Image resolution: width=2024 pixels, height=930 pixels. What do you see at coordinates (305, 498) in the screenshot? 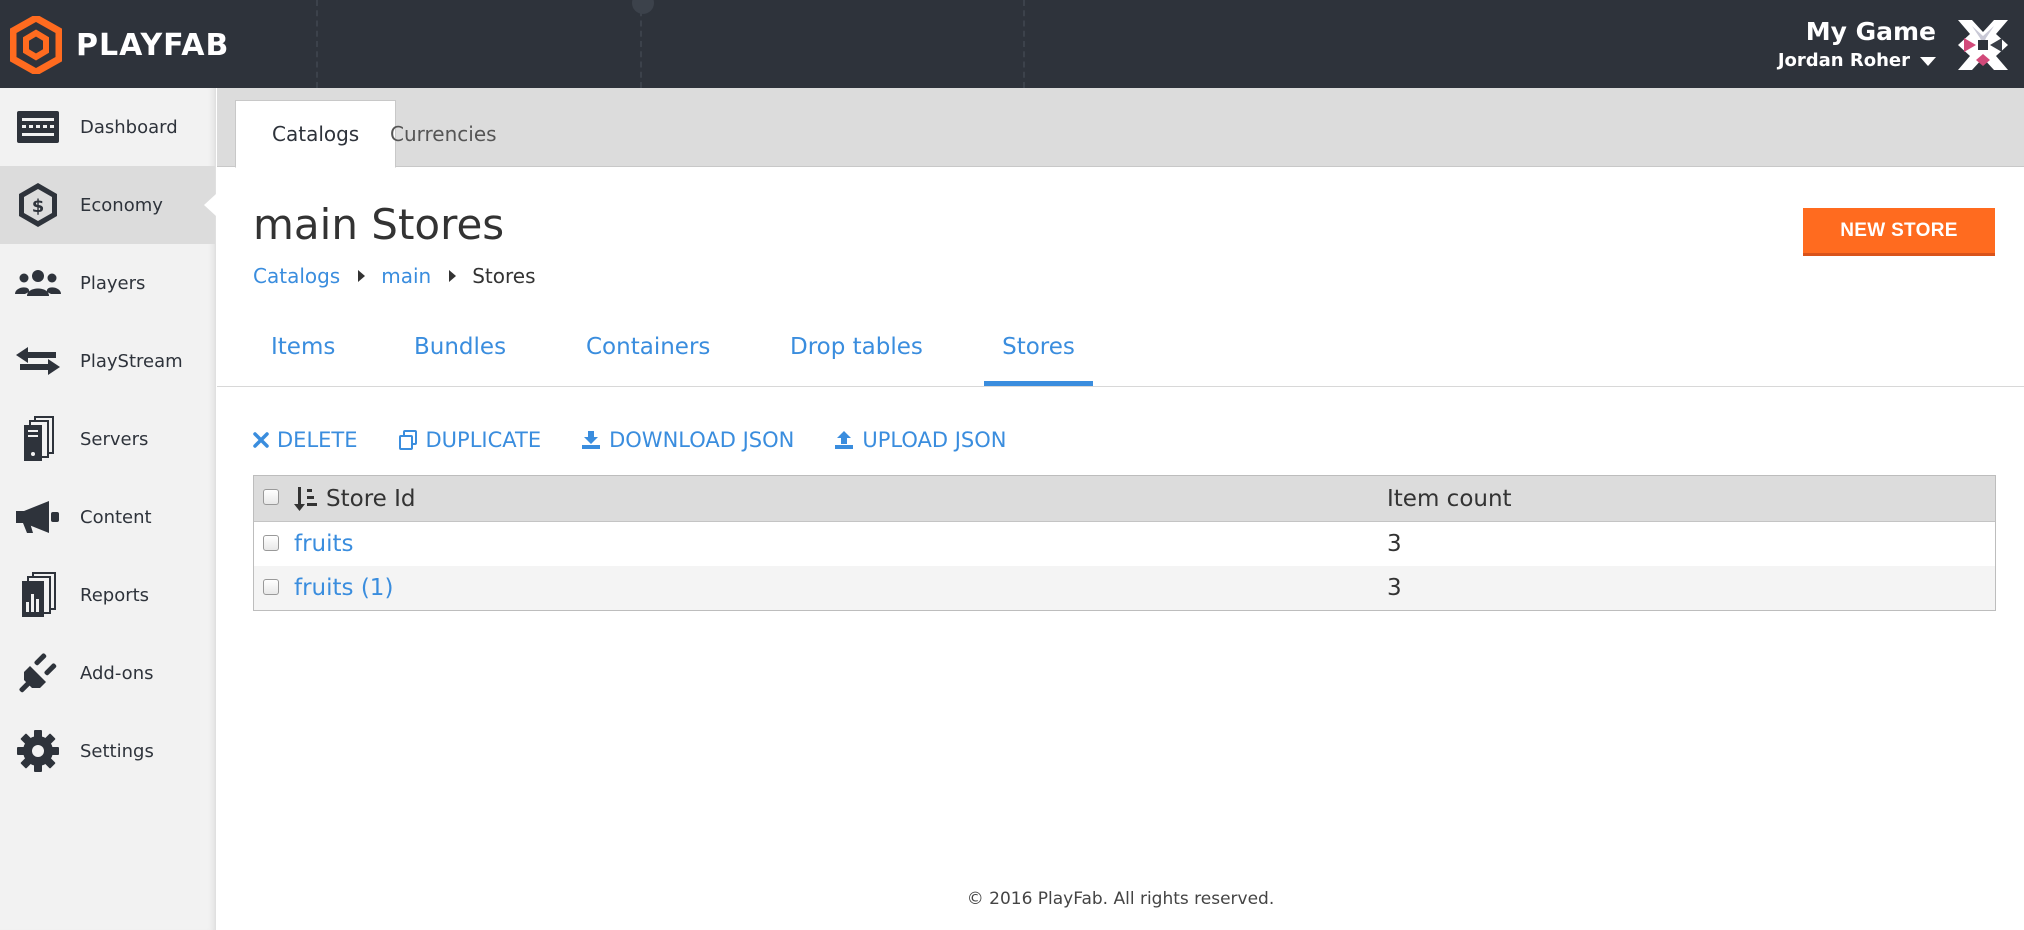
I see `sort-icon` at bounding box center [305, 498].